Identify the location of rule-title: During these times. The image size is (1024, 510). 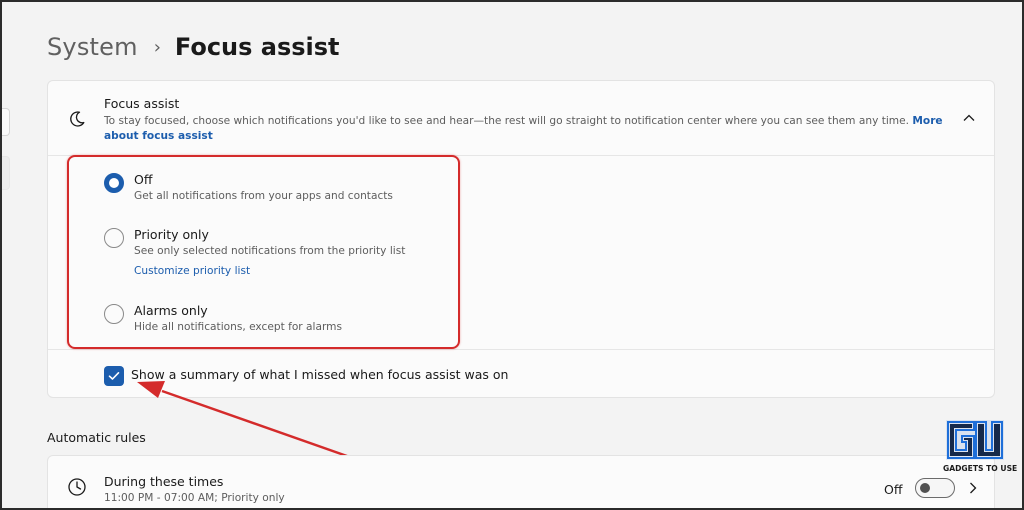
(164, 481).